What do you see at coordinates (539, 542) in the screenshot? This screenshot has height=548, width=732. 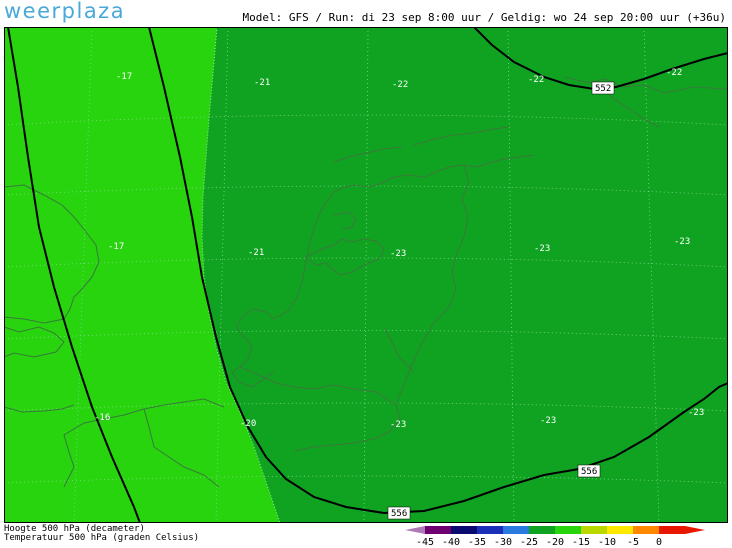 I see `scale-ticks: -45 -40 -35 -30 -25 -20 -15 -10 -5 0` at bounding box center [539, 542].